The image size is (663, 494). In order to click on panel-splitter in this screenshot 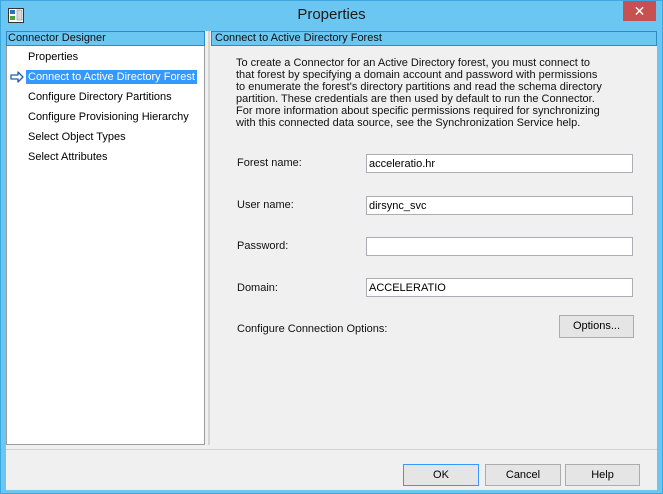, I will do `click(209, 238)`.